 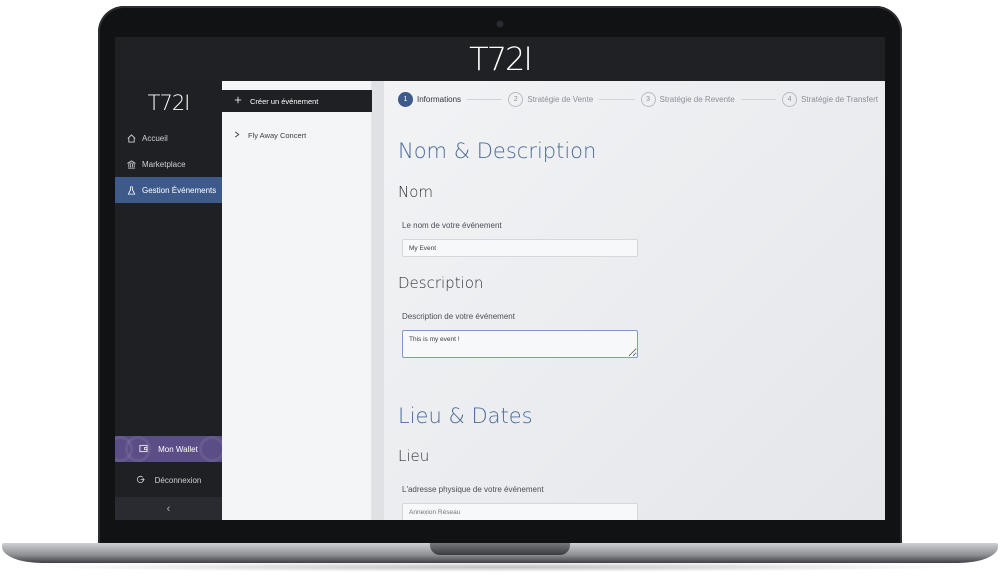 What do you see at coordinates (416, 192) in the screenshot?
I see `subtitle-nom: Nom` at bounding box center [416, 192].